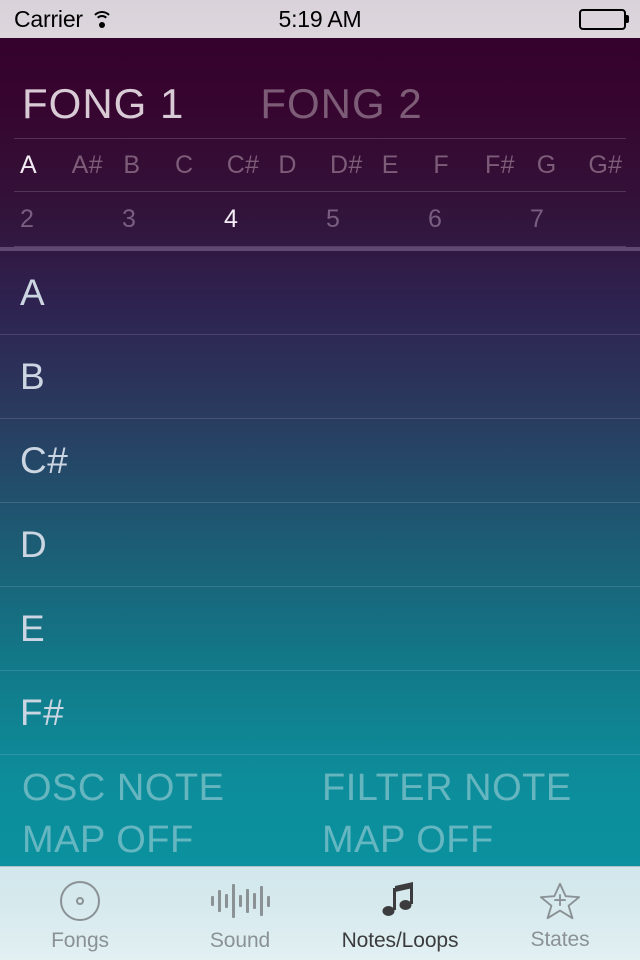 This screenshot has height=960, width=640. I want to click on note-option-e: E, so click(408, 165).